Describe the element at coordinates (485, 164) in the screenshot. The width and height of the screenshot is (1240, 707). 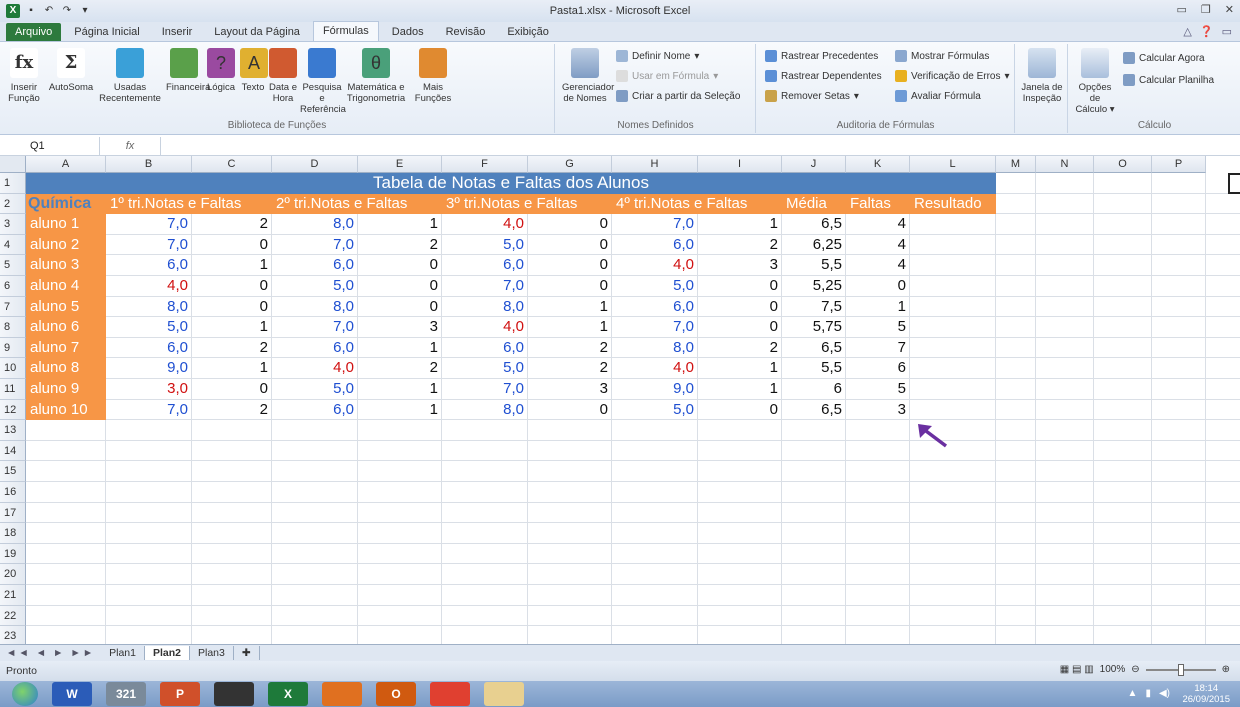
I see `column-header-F: F` at that location.